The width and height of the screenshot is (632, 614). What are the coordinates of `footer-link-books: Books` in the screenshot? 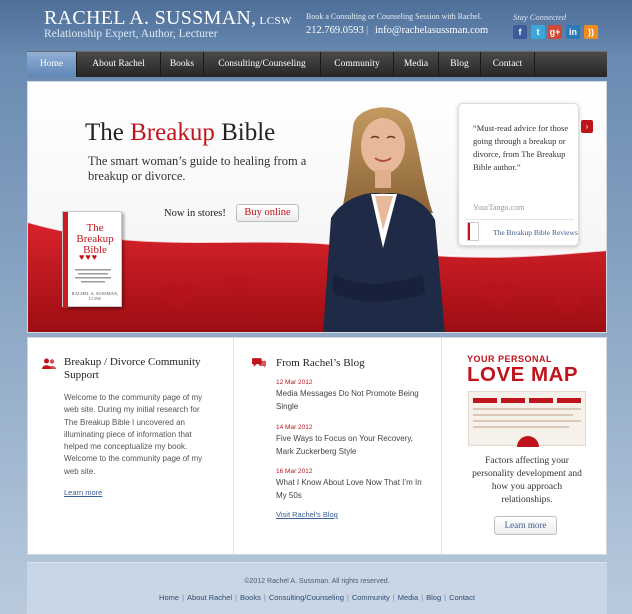 It's located at (250, 597).